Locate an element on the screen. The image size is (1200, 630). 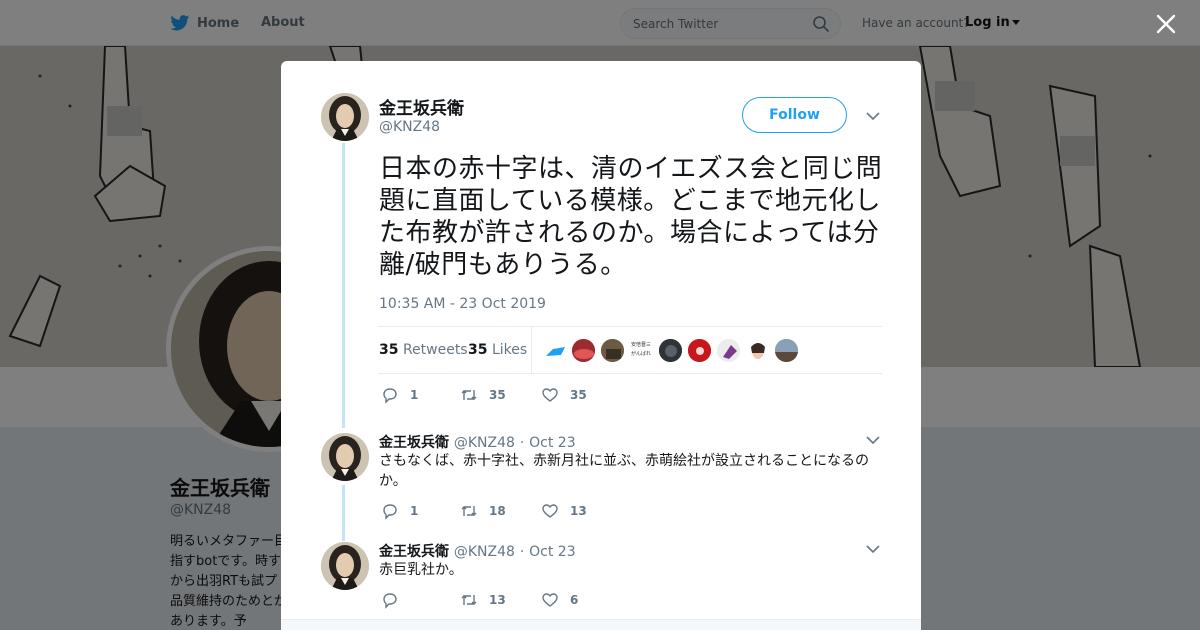
author-name: 金王坂兵衛 is located at coordinates (421, 106).